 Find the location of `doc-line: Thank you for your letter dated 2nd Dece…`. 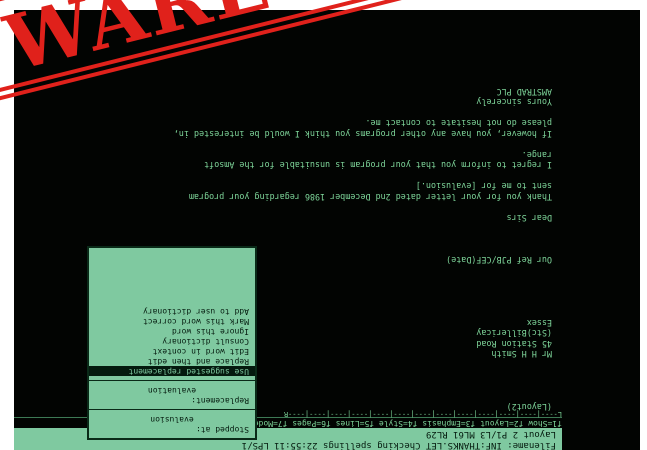

doc-line: Thank you for your letter dated 2nd Dece… is located at coordinates (370, 197).